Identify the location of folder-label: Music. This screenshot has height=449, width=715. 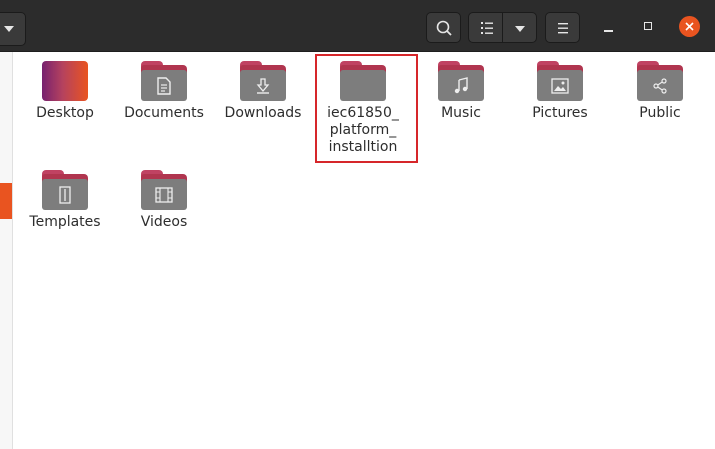
(461, 113).